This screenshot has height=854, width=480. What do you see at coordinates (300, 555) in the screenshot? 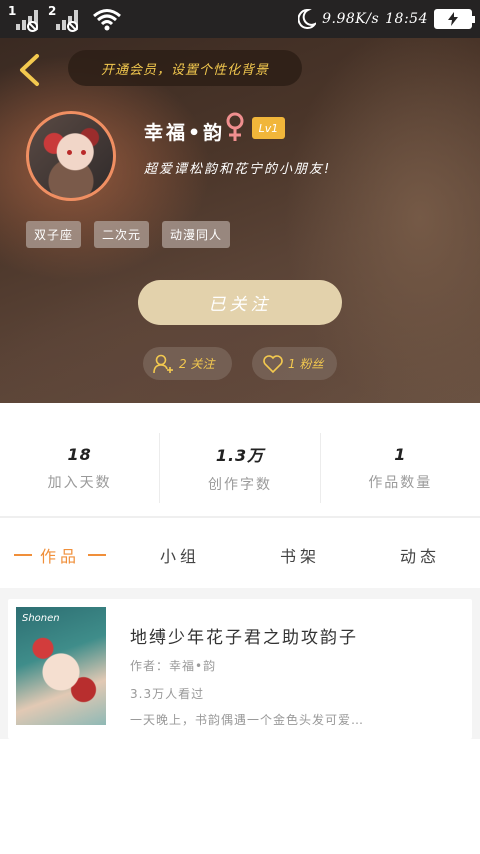
I see `tab-bookshelf: 书架` at bounding box center [300, 555].